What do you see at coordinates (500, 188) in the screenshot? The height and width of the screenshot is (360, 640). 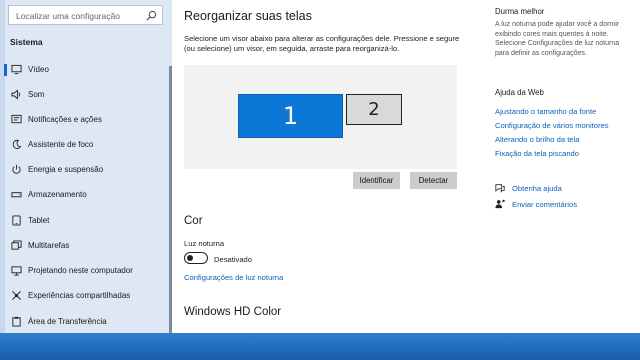 I see `help-icon` at bounding box center [500, 188].